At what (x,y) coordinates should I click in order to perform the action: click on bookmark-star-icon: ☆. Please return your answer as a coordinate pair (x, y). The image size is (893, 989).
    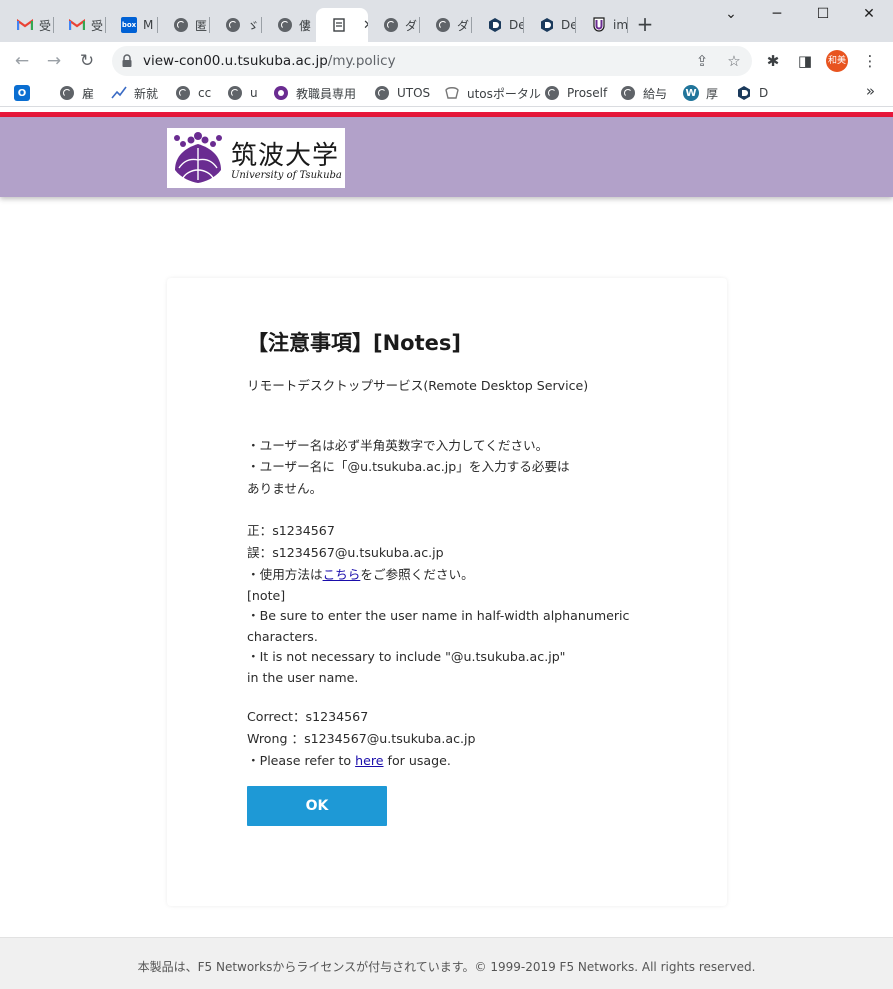
    Looking at the image, I should click on (734, 61).